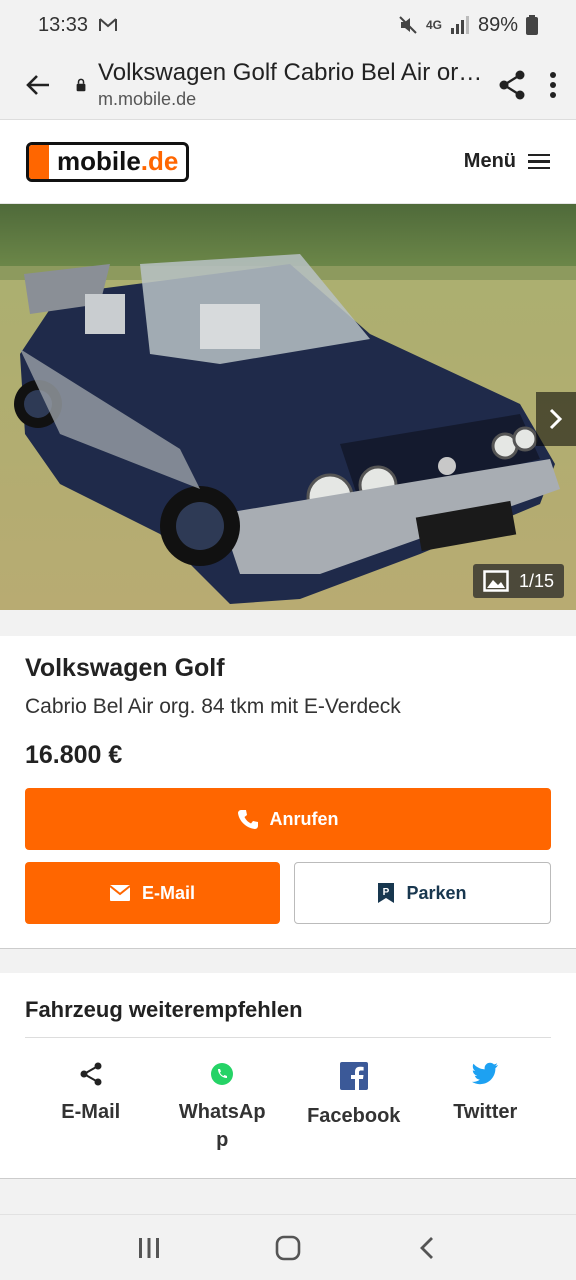 This screenshot has width=576, height=1280. I want to click on share-heading: Fahrzeug weiterempfehlen, so click(288, 1017).